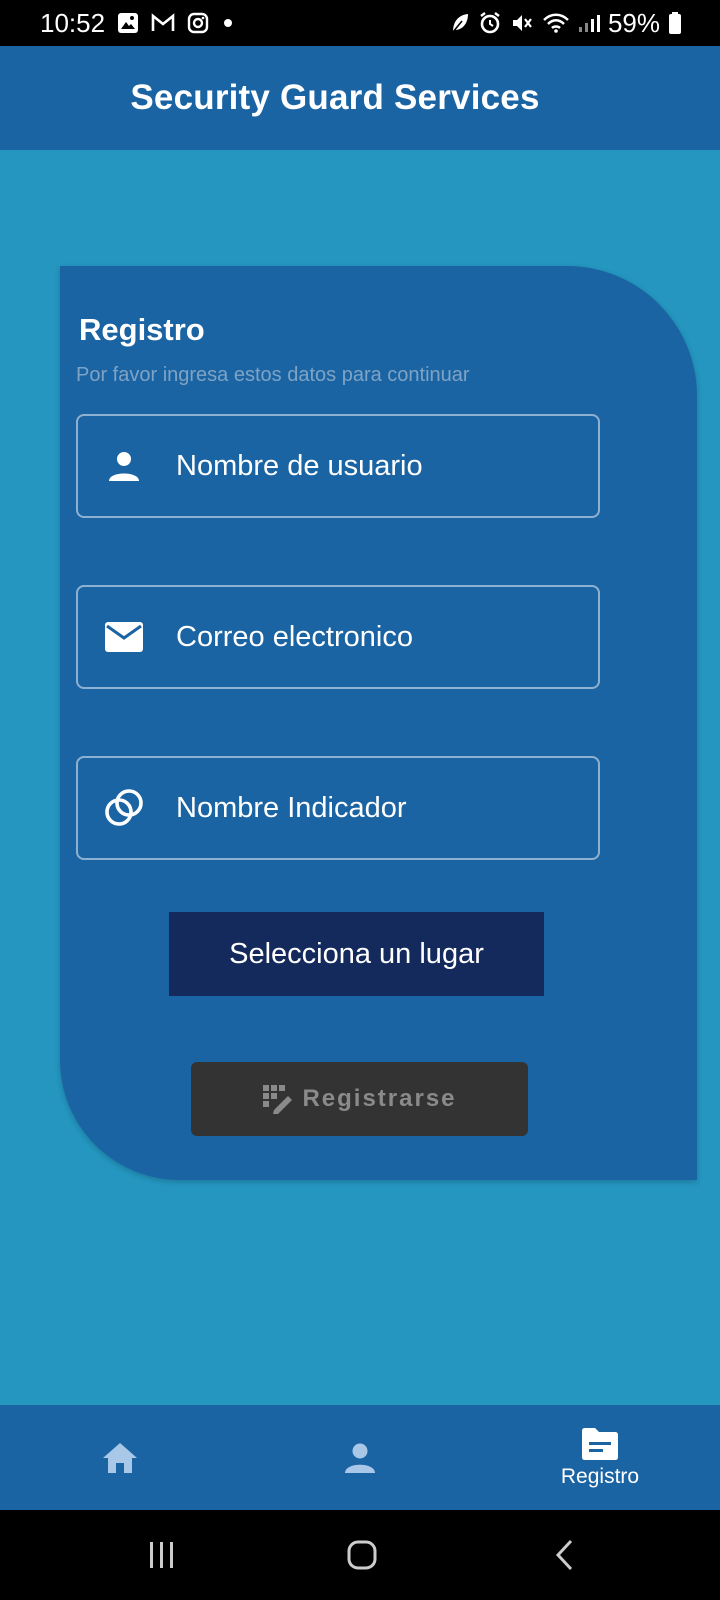  What do you see at coordinates (589, 23) in the screenshot?
I see `signal-icon` at bounding box center [589, 23].